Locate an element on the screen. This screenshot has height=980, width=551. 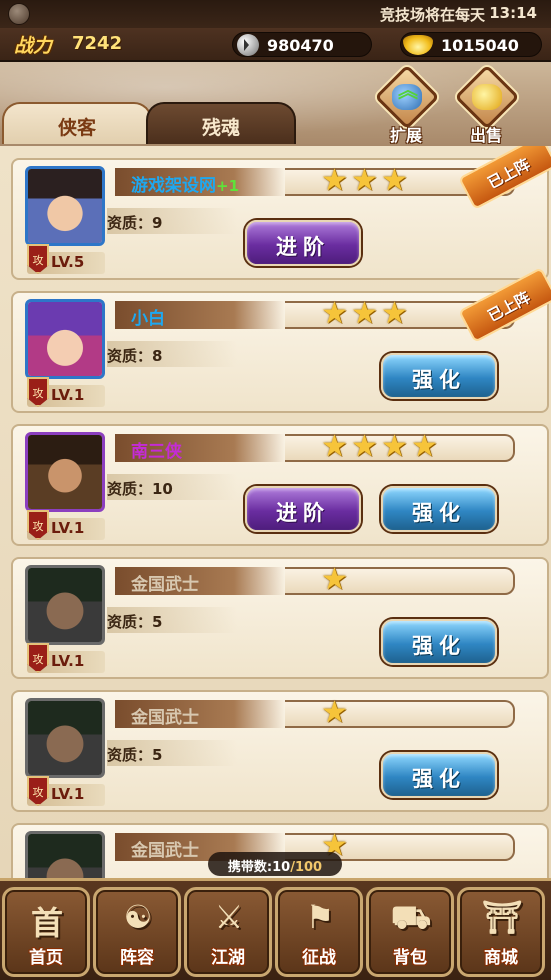
app-icon is located at coordinates (19, 14).